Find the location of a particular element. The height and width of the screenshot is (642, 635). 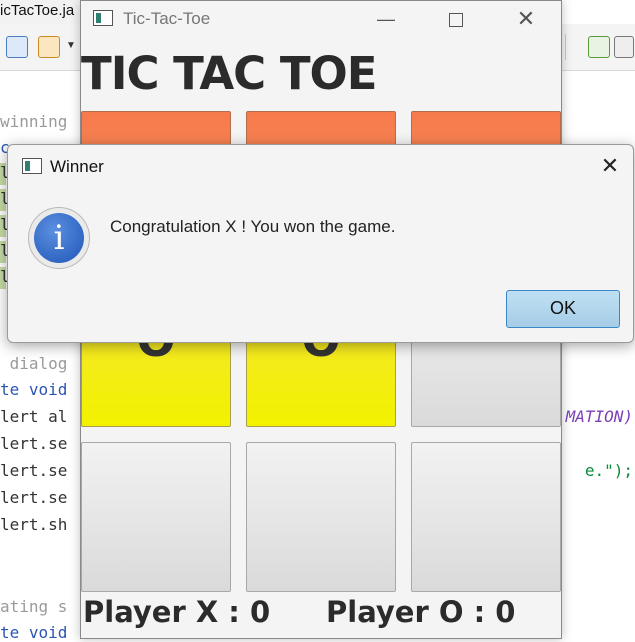

toolbar-divider is located at coordinates (565, 47).